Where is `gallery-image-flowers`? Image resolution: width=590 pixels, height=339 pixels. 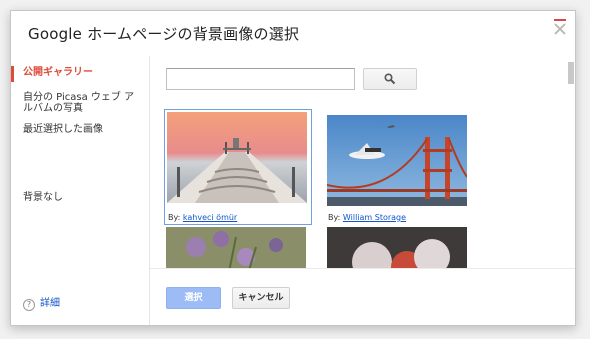
gallery-image-flowers is located at coordinates (236, 248).